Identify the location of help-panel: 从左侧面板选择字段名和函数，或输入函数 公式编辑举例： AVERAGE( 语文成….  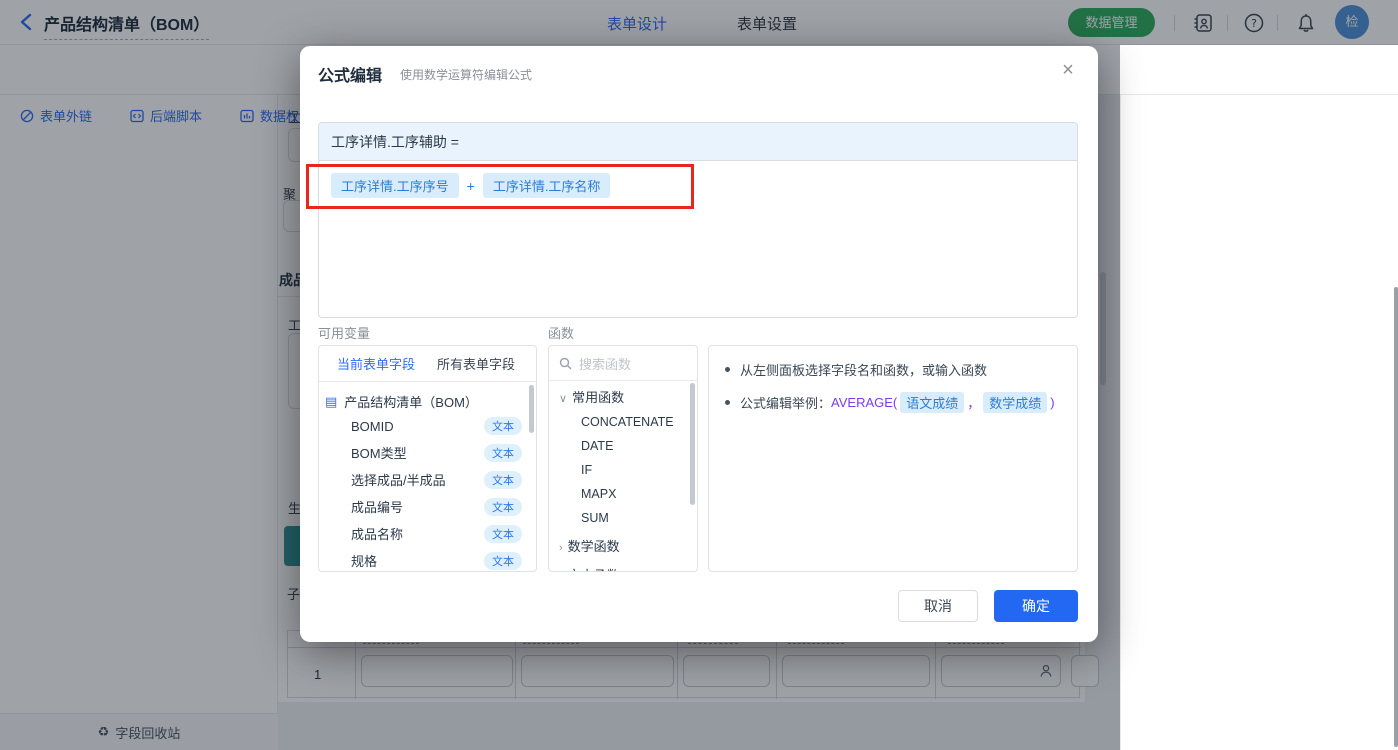
(893, 458).